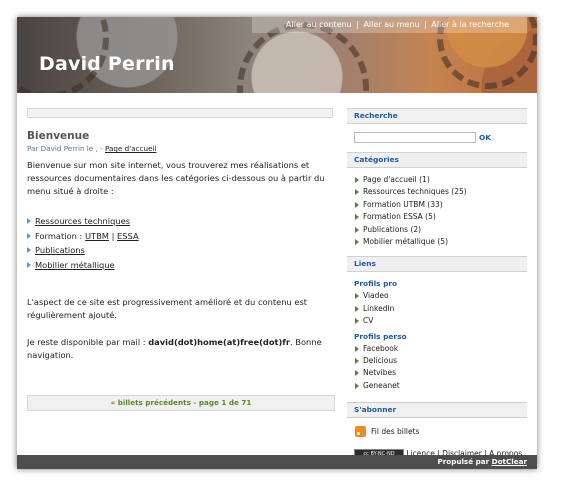 This screenshot has width=570, height=500. Describe the element at coordinates (437, 180) in the screenshot. I see `category-item: Page d'accueil (1)` at that location.